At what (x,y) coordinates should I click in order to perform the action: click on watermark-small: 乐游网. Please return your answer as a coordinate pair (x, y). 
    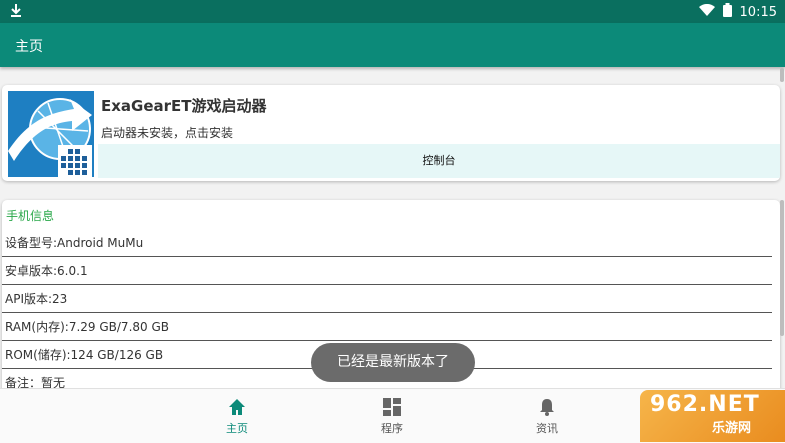
    Looking at the image, I should click on (732, 428).